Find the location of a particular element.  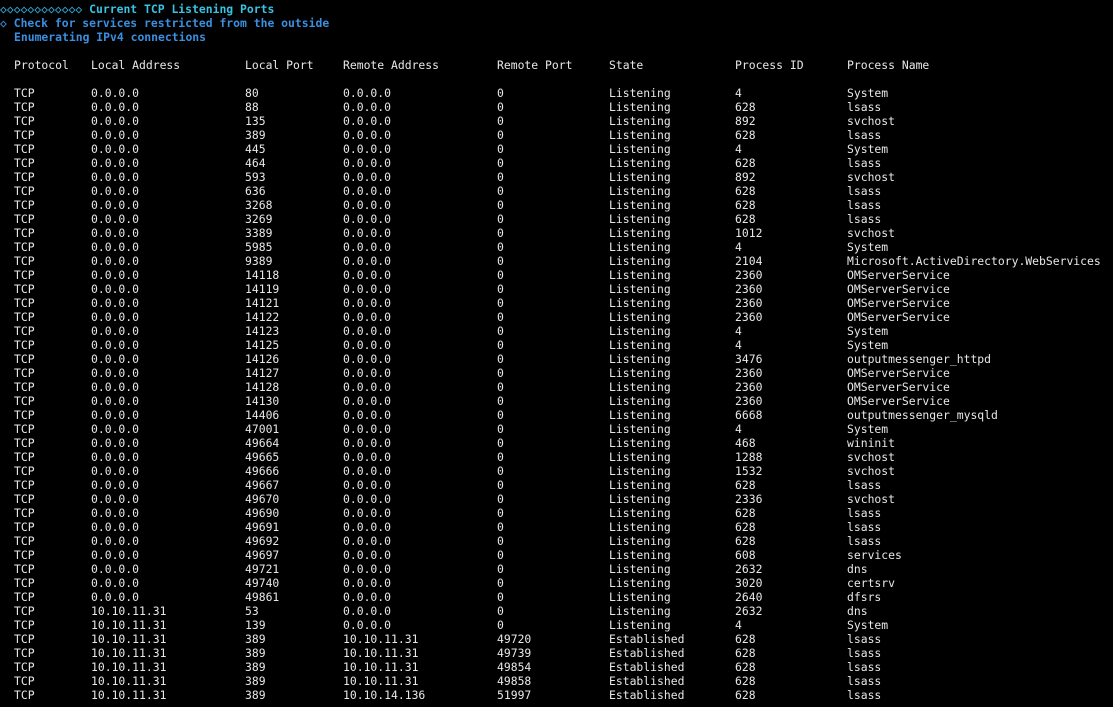

table-row: TCP 0.0.0.0 47001 0.0.0.0 0 Listening 4 System is located at coordinates (556, 429).